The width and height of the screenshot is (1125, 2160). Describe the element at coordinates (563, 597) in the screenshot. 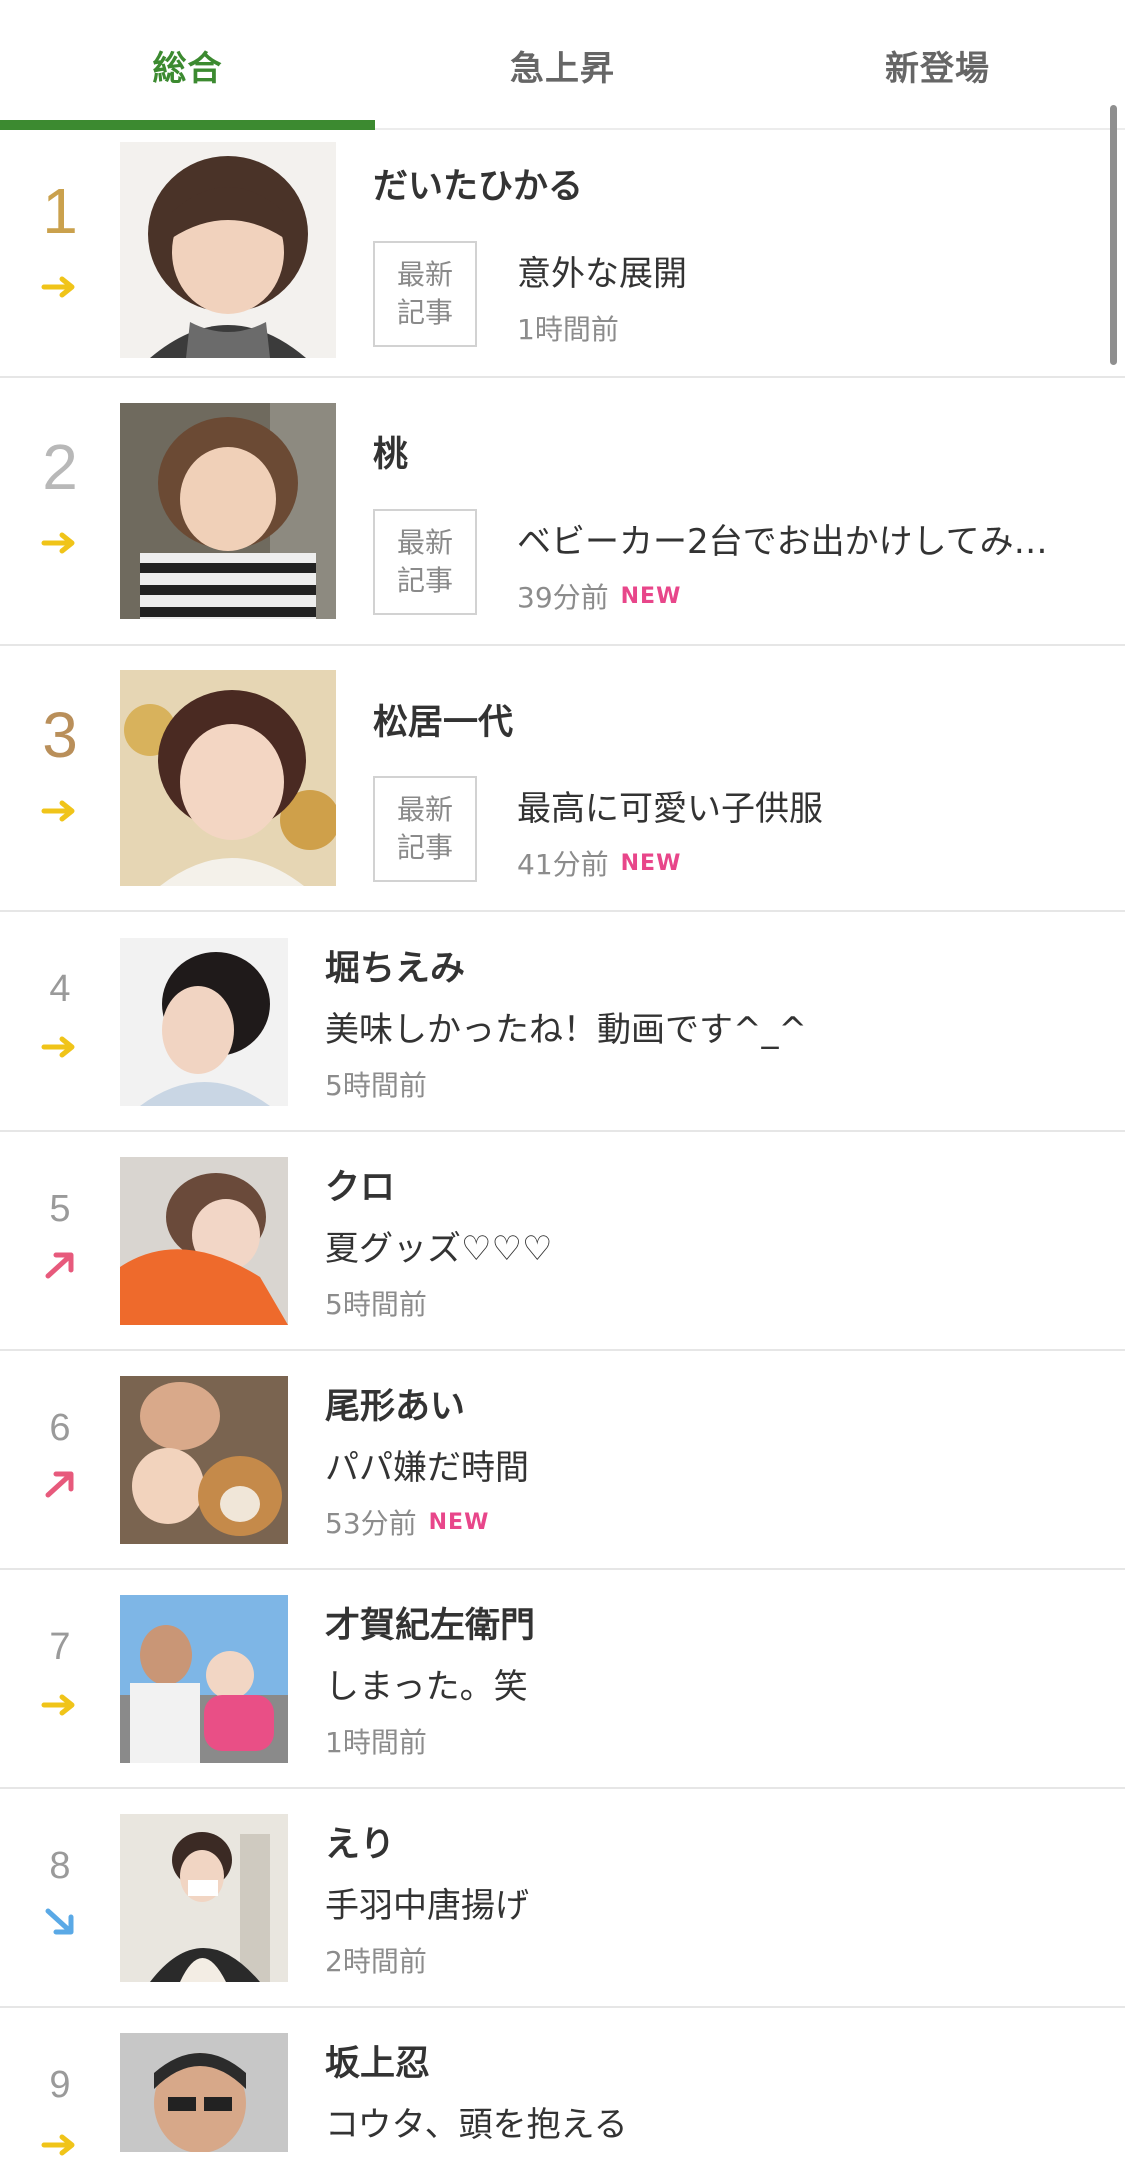

I see `time-text: 39分前` at that location.